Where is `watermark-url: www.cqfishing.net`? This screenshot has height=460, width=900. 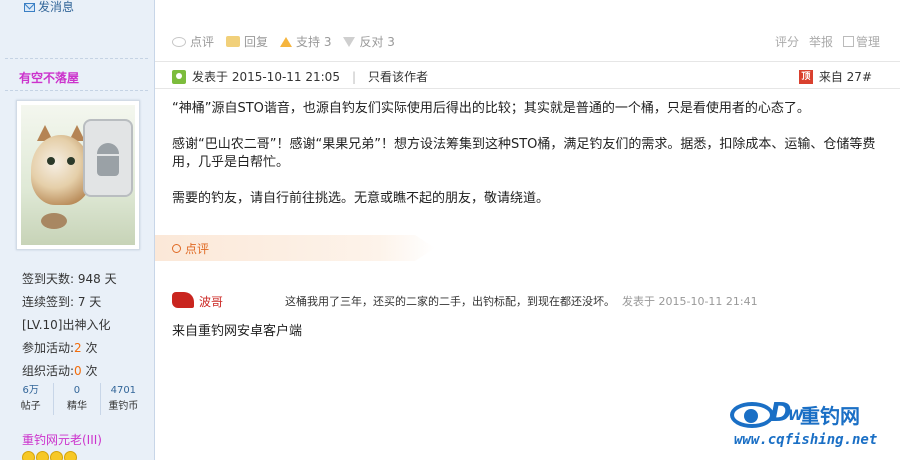 watermark-url: www.cqfishing.net is located at coordinates (806, 440).